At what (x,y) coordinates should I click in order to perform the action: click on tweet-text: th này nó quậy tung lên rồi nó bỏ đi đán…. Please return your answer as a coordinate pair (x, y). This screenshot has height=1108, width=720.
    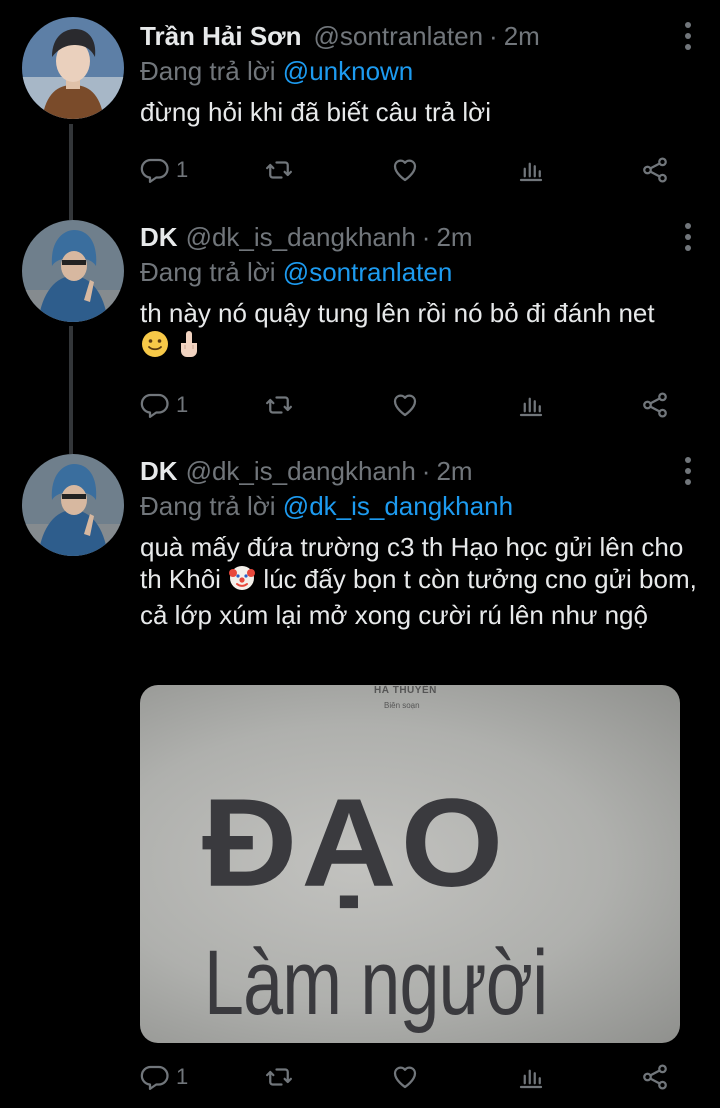
    Looking at the image, I should click on (420, 331).